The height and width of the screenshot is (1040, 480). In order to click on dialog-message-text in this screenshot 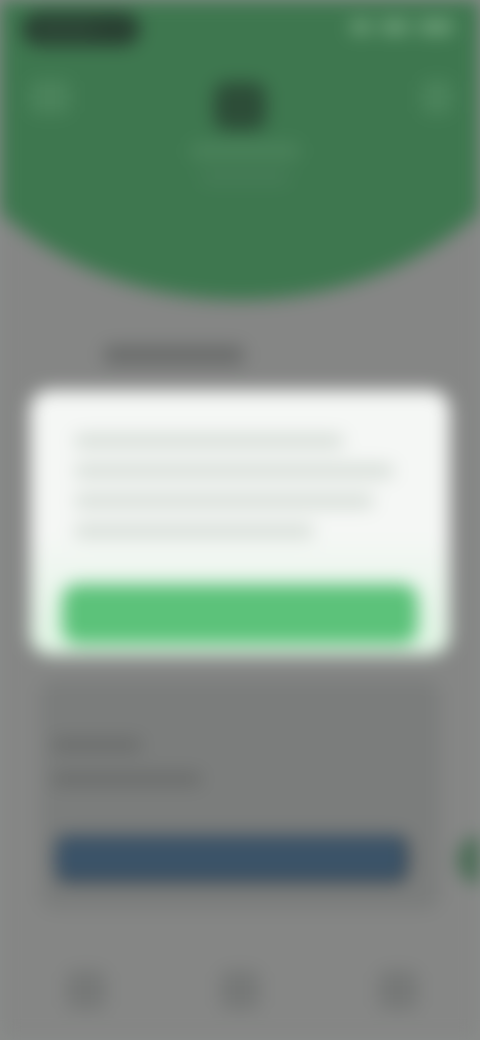, I will do `click(239, 493)`.